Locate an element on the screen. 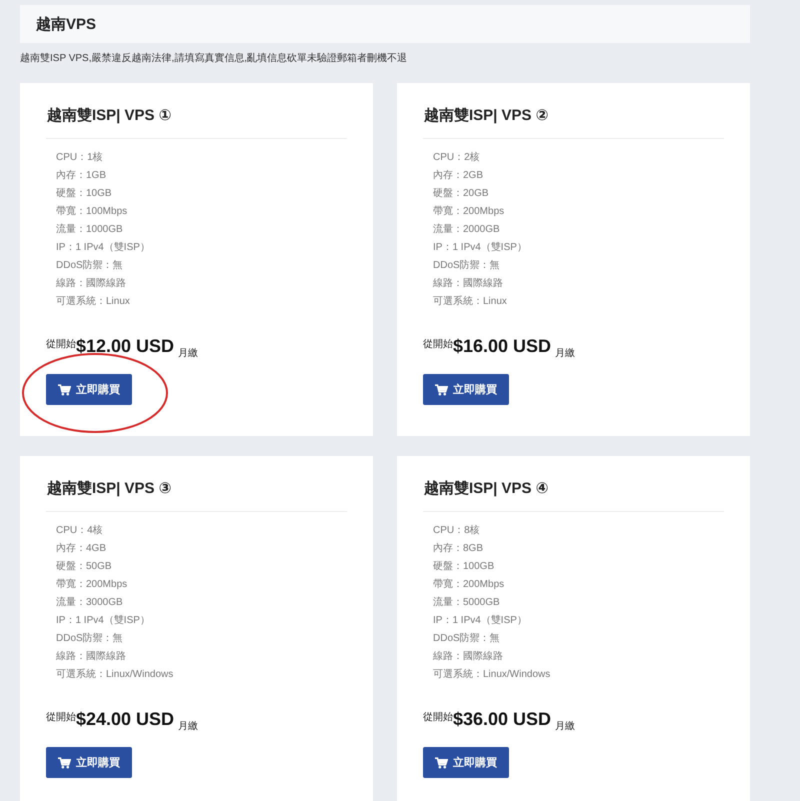 The width and height of the screenshot is (800, 801). price: $24.00 USD is located at coordinates (125, 719).